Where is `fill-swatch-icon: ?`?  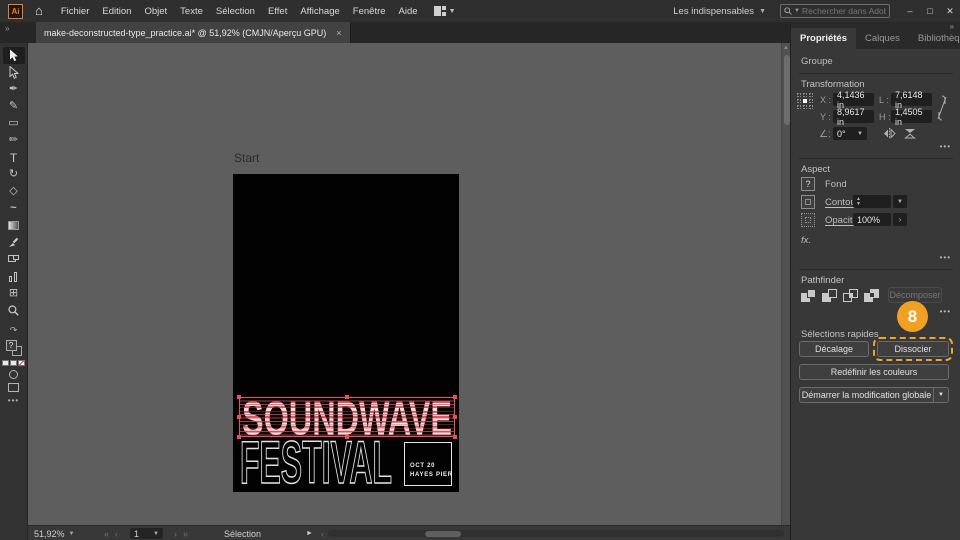
fill-swatch-icon: ? is located at coordinates (11, 345).